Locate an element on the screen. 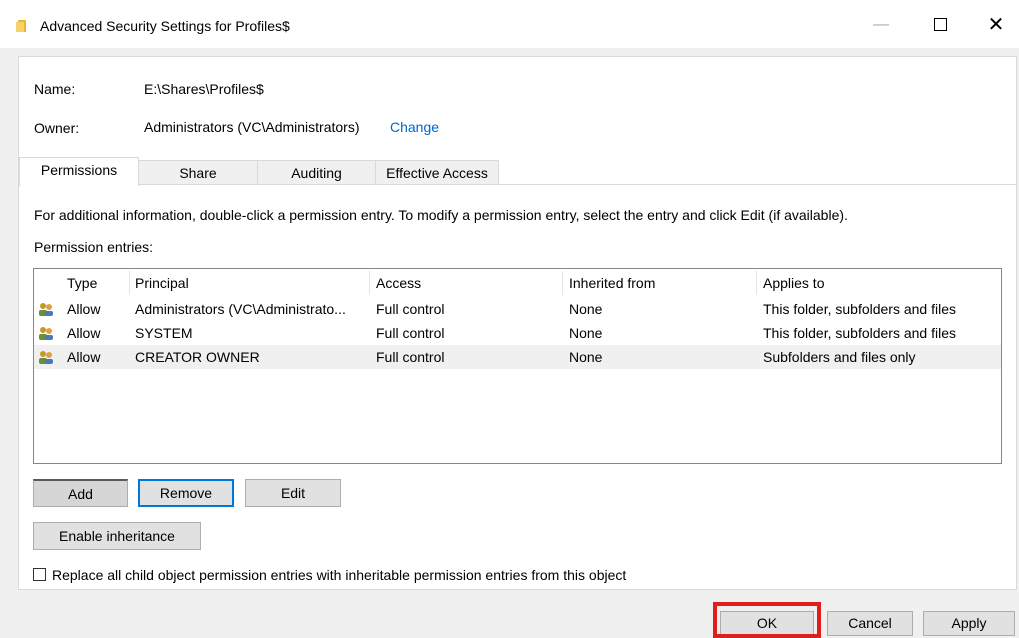 The height and width of the screenshot is (638, 1019). close-button: ✕ is located at coordinates (996, 25).